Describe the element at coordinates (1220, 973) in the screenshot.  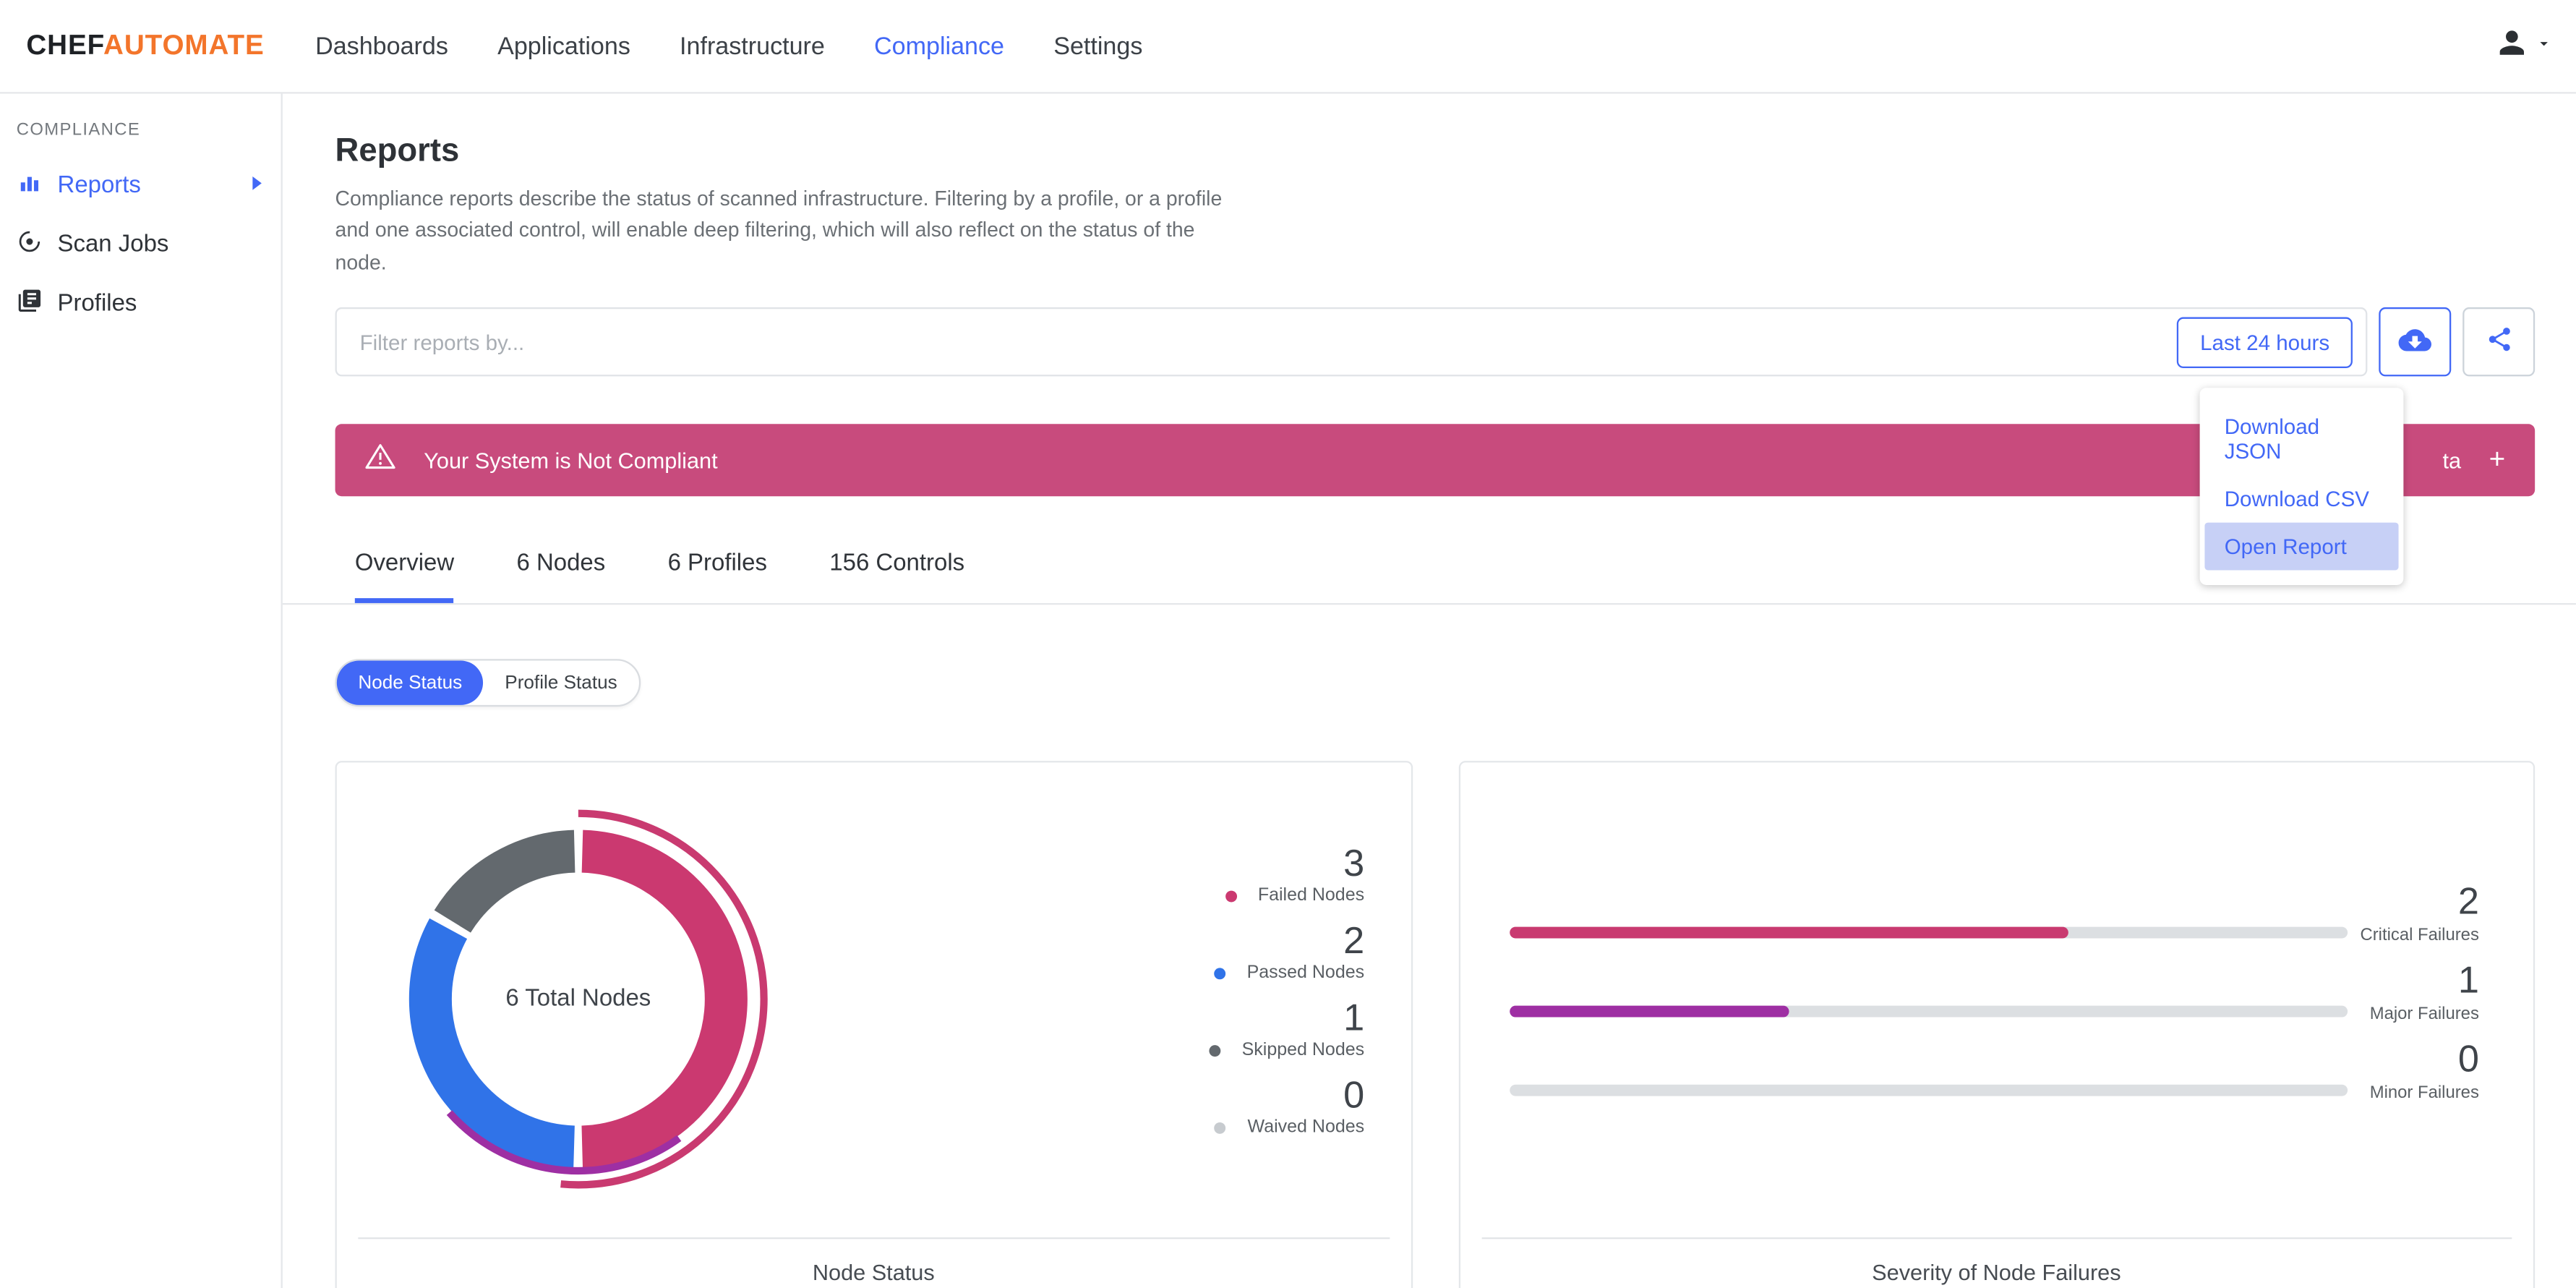
I see `passed-dot-icon` at that location.